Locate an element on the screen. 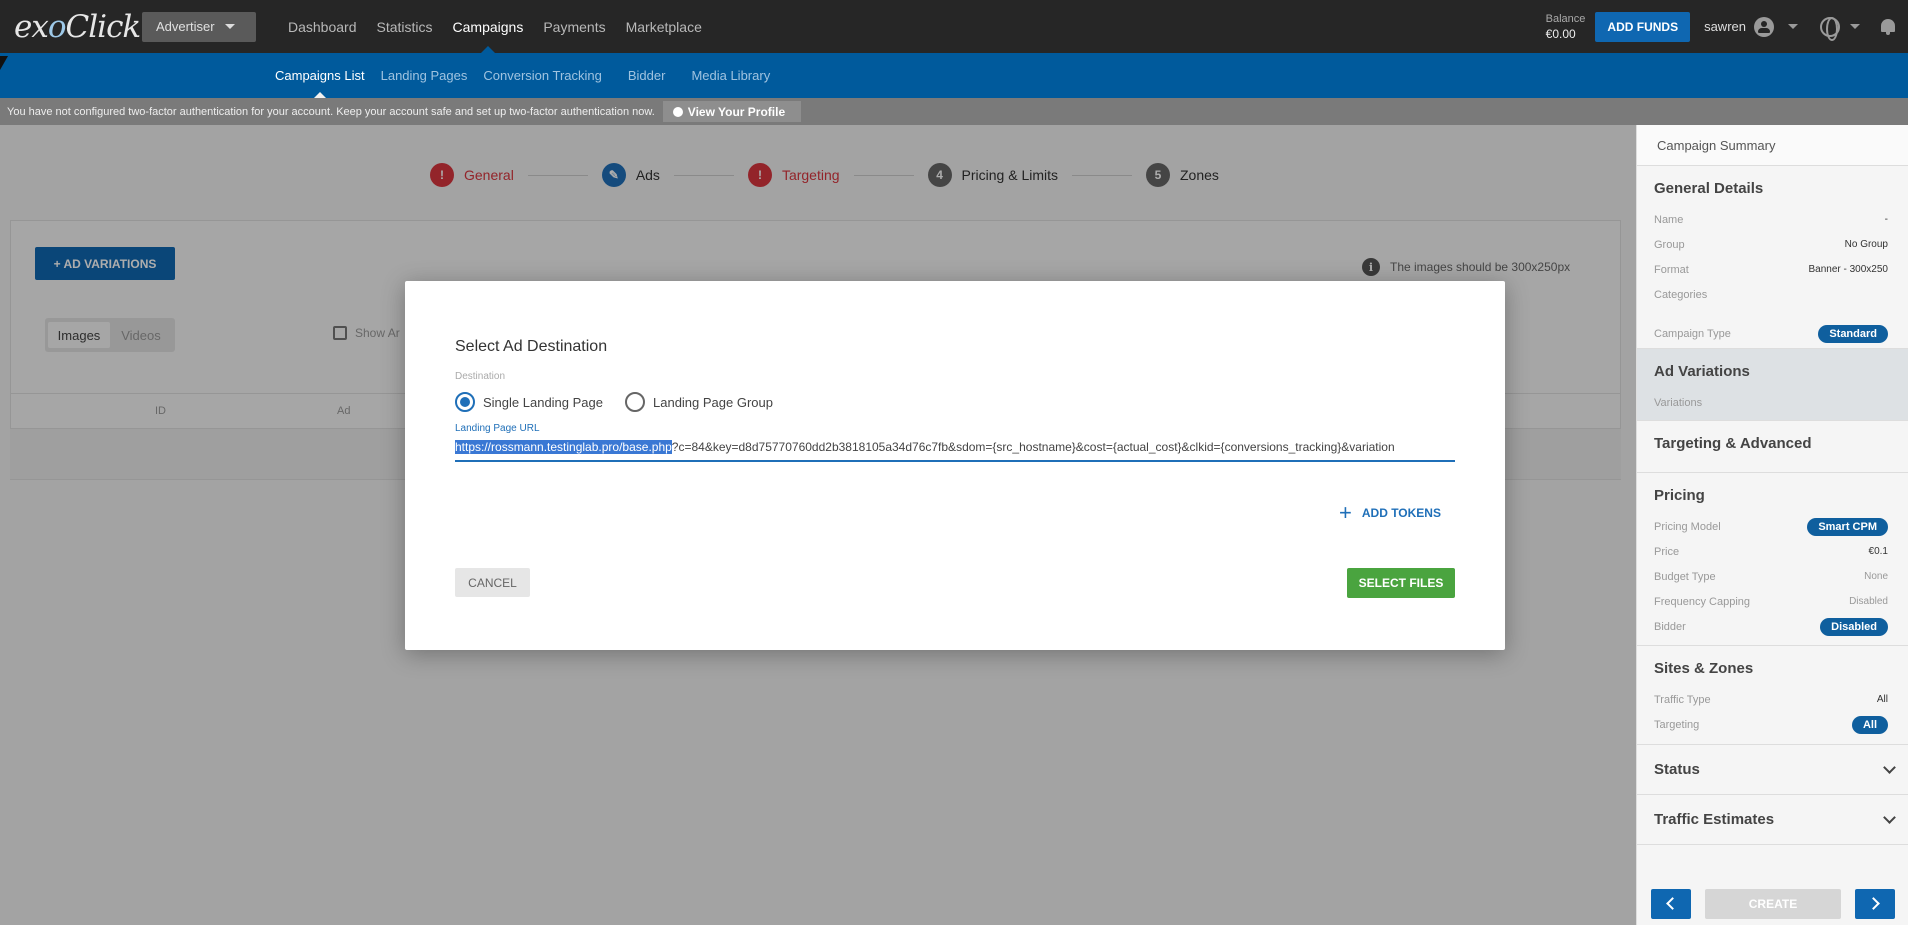  summary-row: Bidder Disabled is located at coordinates (1771, 626).